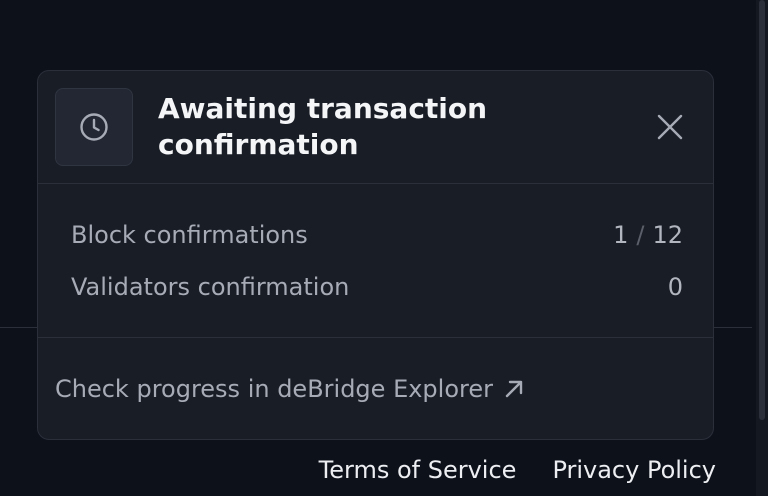 This screenshot has width=768, height=496. Describe the element at coordinates (274, 389) in the screenshot. I see `explorer-link-label: Check progress in deBridge Explorer` at that location.